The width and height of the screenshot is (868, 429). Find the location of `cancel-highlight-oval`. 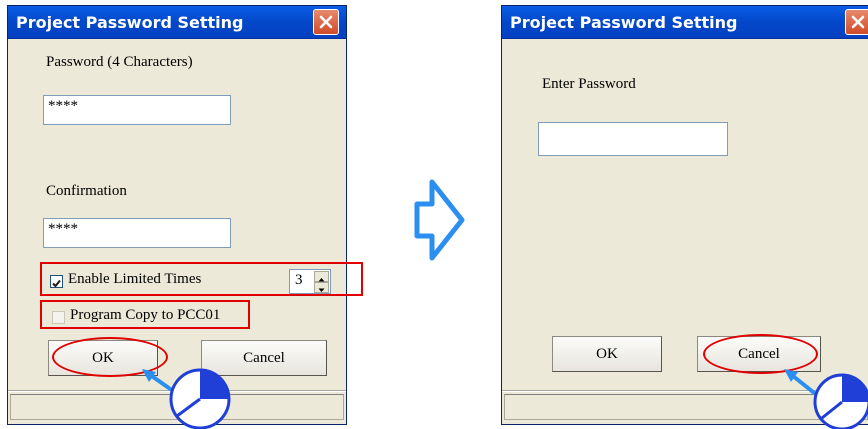

cancel-highlight-oval is located at coordinates (760, 354).